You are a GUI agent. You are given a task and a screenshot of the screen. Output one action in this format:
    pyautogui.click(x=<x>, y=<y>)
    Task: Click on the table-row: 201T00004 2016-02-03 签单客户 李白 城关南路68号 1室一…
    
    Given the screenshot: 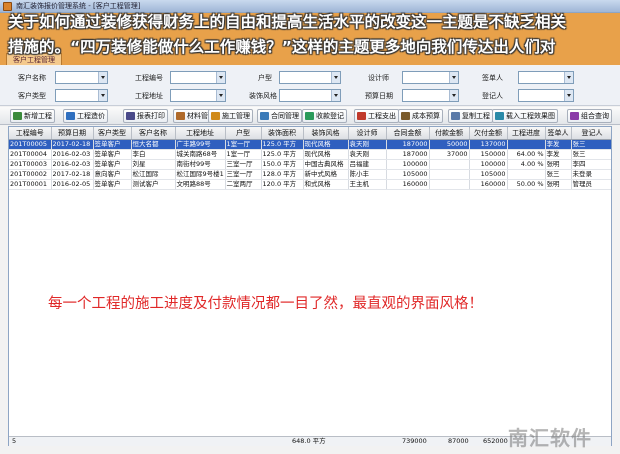 What is the action you would take?
    pyautogui.click(x=310, y=154)
    